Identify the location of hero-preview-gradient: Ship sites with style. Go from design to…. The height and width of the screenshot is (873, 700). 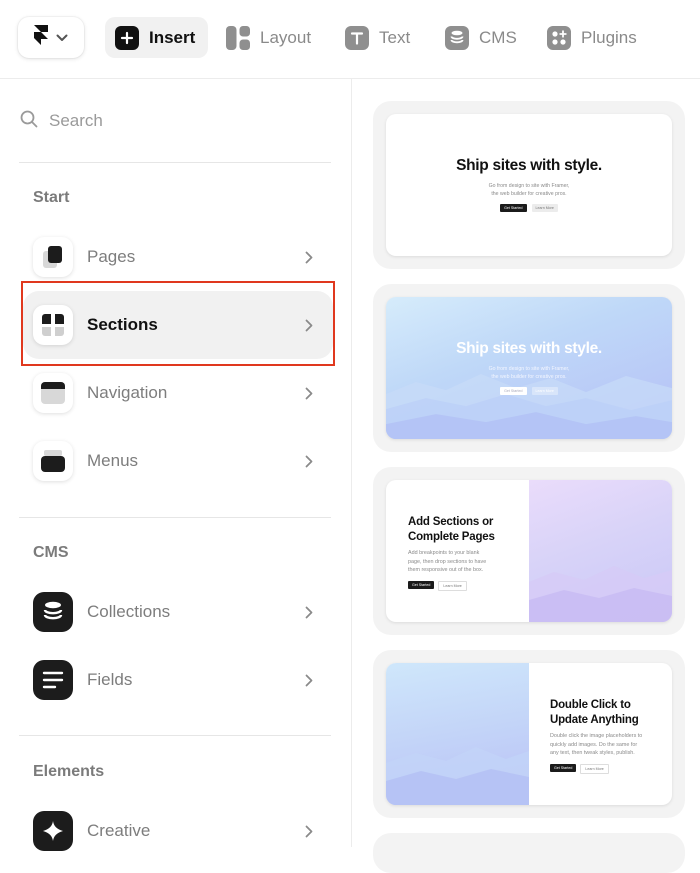
(529, 368).